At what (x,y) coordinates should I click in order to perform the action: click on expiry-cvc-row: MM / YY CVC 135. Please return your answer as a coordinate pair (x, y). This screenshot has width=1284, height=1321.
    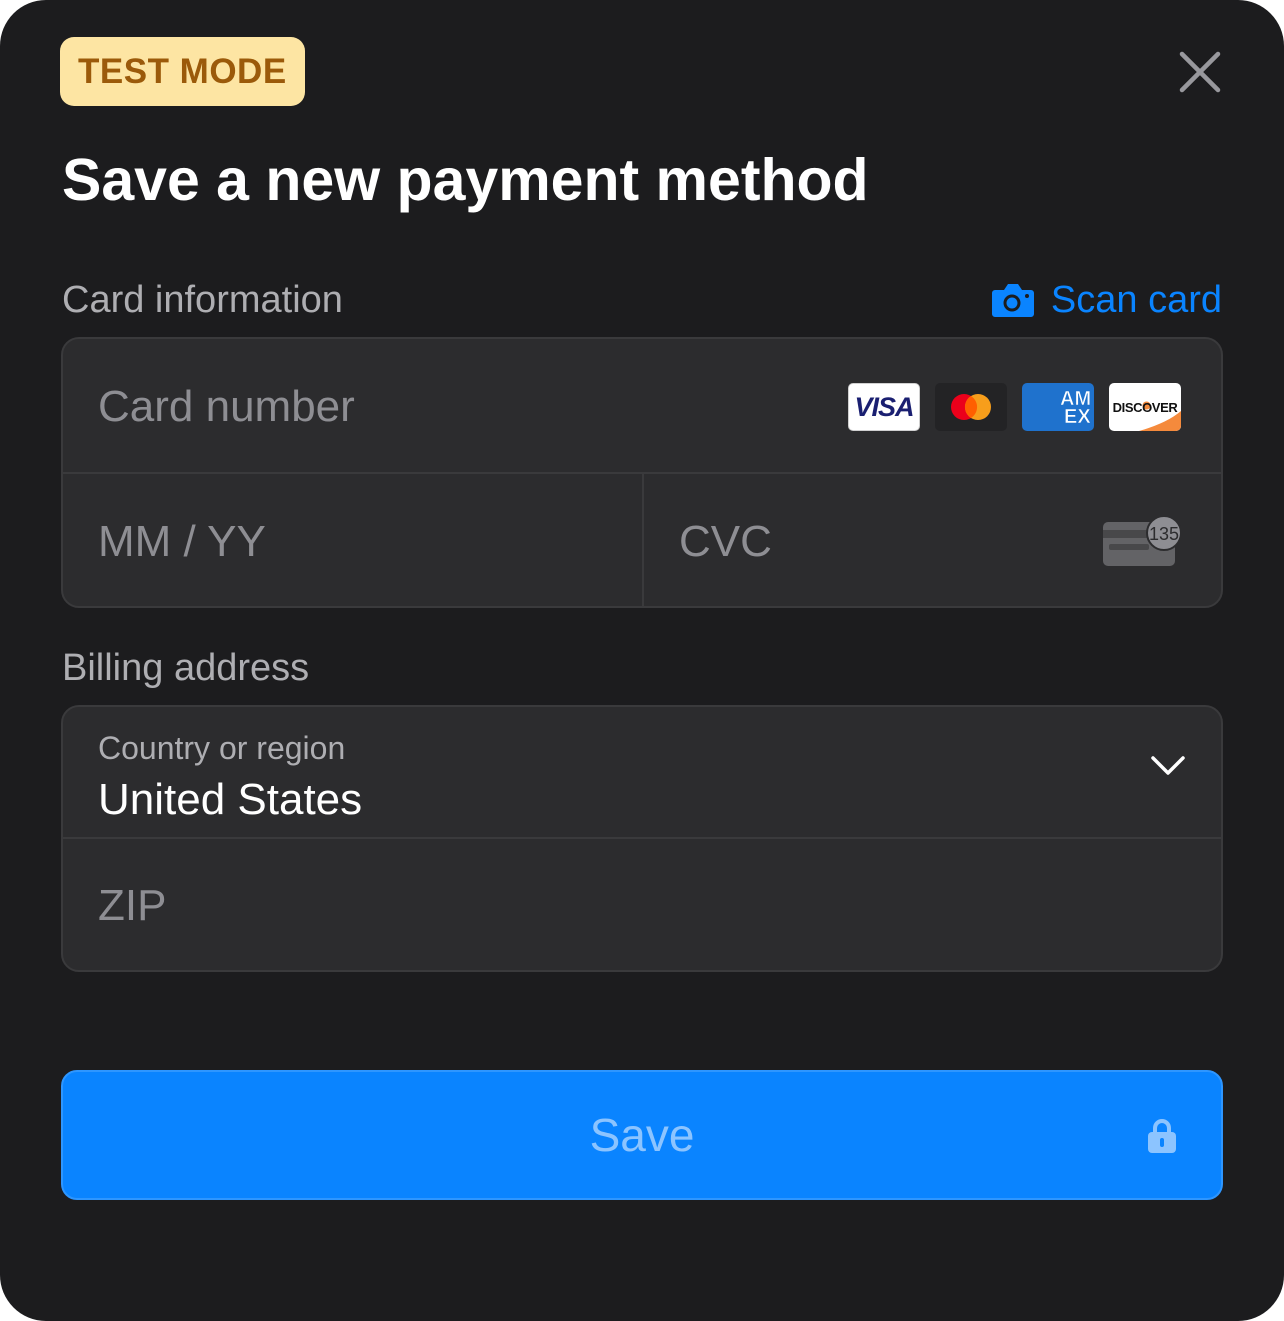
    Looking at the image, I should click on (642, 540).